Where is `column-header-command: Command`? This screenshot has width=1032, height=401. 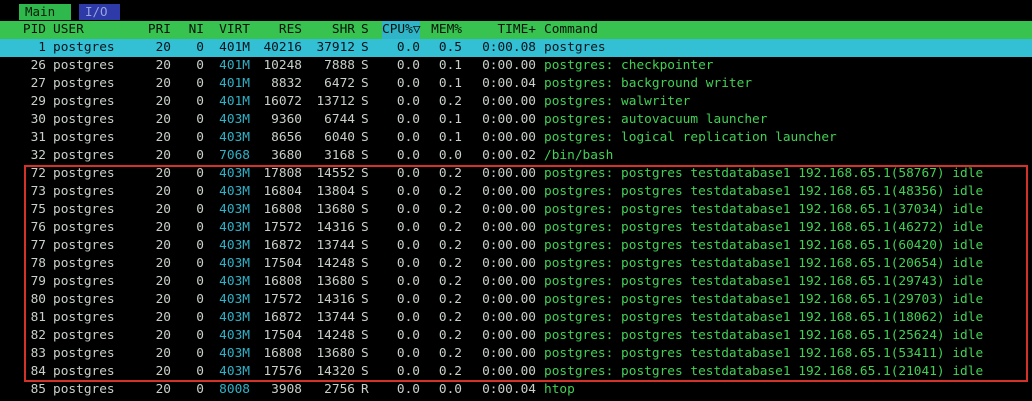
column-header-command: Command is located at coordinates (788, 30).